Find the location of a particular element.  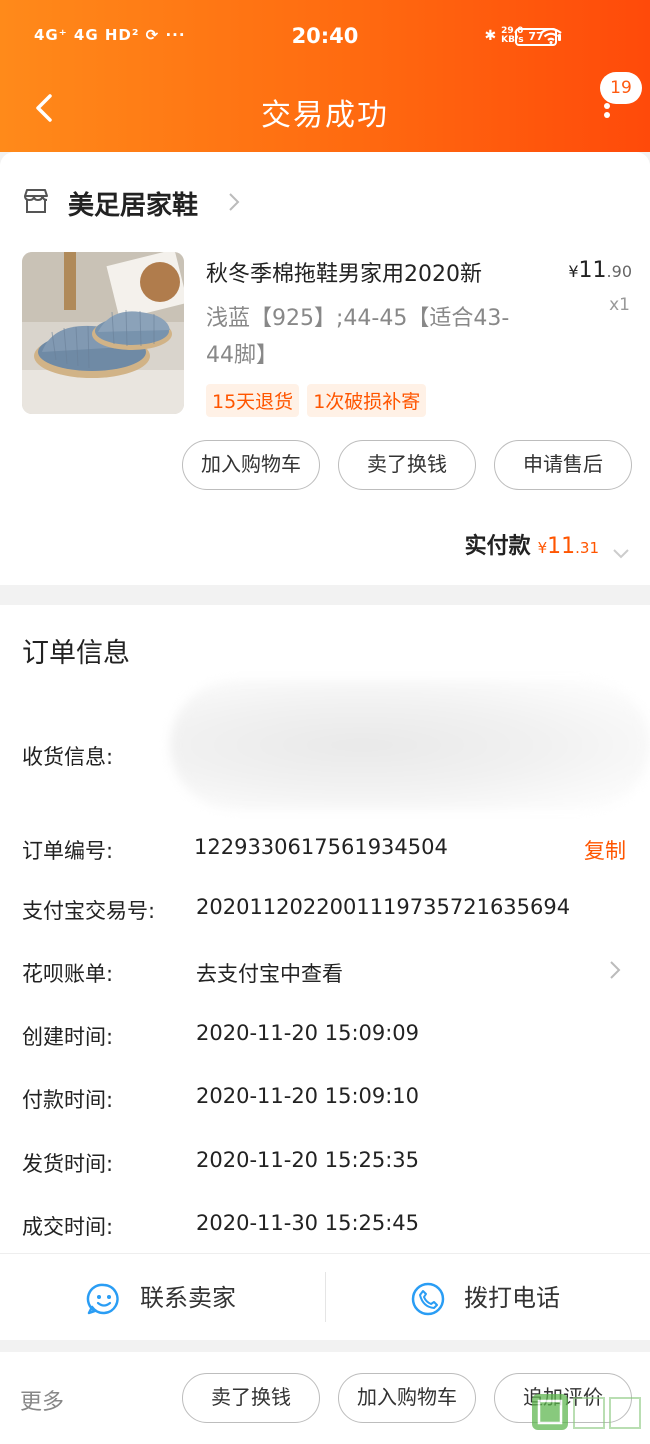

tag-return: 15天退货 is located at coordinates (253, 400).